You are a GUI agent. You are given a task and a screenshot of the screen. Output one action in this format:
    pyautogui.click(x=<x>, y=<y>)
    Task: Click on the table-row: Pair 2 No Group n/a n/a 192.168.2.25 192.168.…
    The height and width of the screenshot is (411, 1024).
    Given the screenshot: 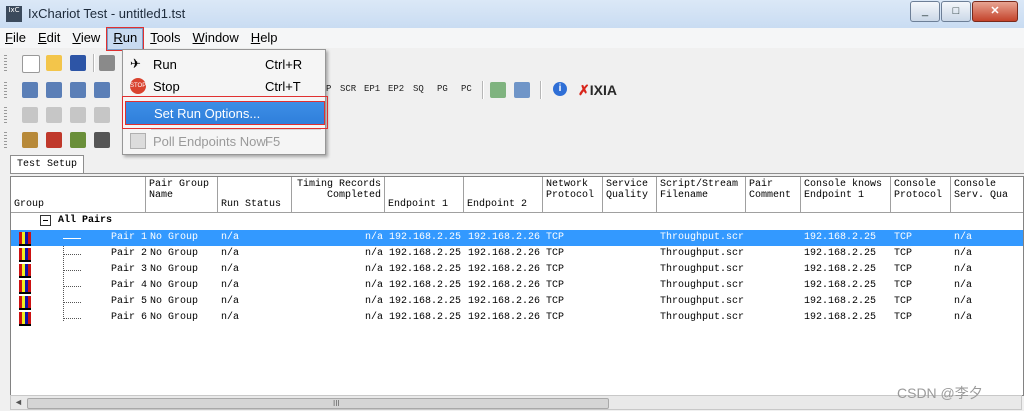 What is the action you would take?
    pyautogui.click(x=517, y=254)
    